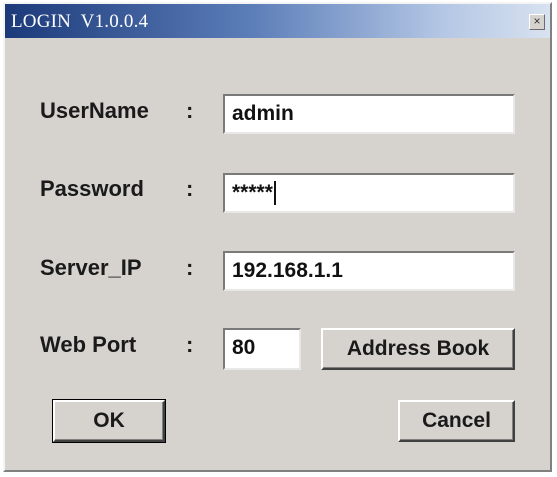 This screenshot has width=557, height=477. I want to click on title-bar: LOGIN V1.0.0.4 ×, so click(277, 21).